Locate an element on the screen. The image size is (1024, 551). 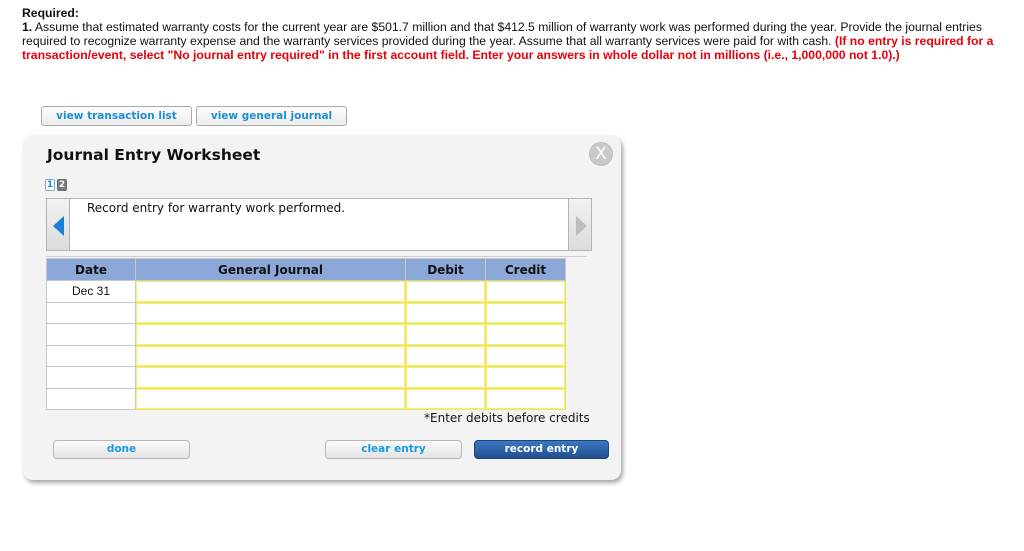
journal-entry-table: Date General Journal Debit Credit Dec 31 is located at coordinates (306, 334).